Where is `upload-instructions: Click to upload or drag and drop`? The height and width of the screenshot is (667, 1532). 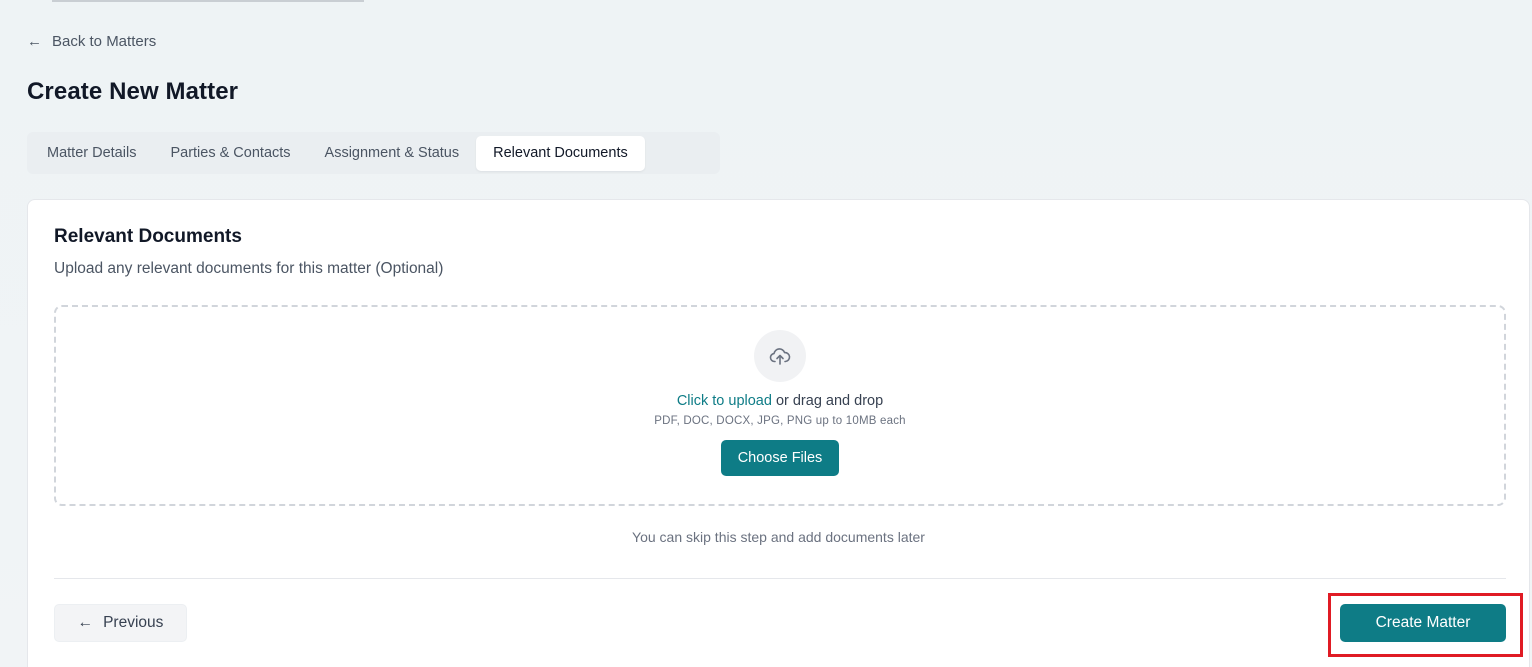
upload-instructions: Click to upload or drag and drop is located at coordinates (780, 401).